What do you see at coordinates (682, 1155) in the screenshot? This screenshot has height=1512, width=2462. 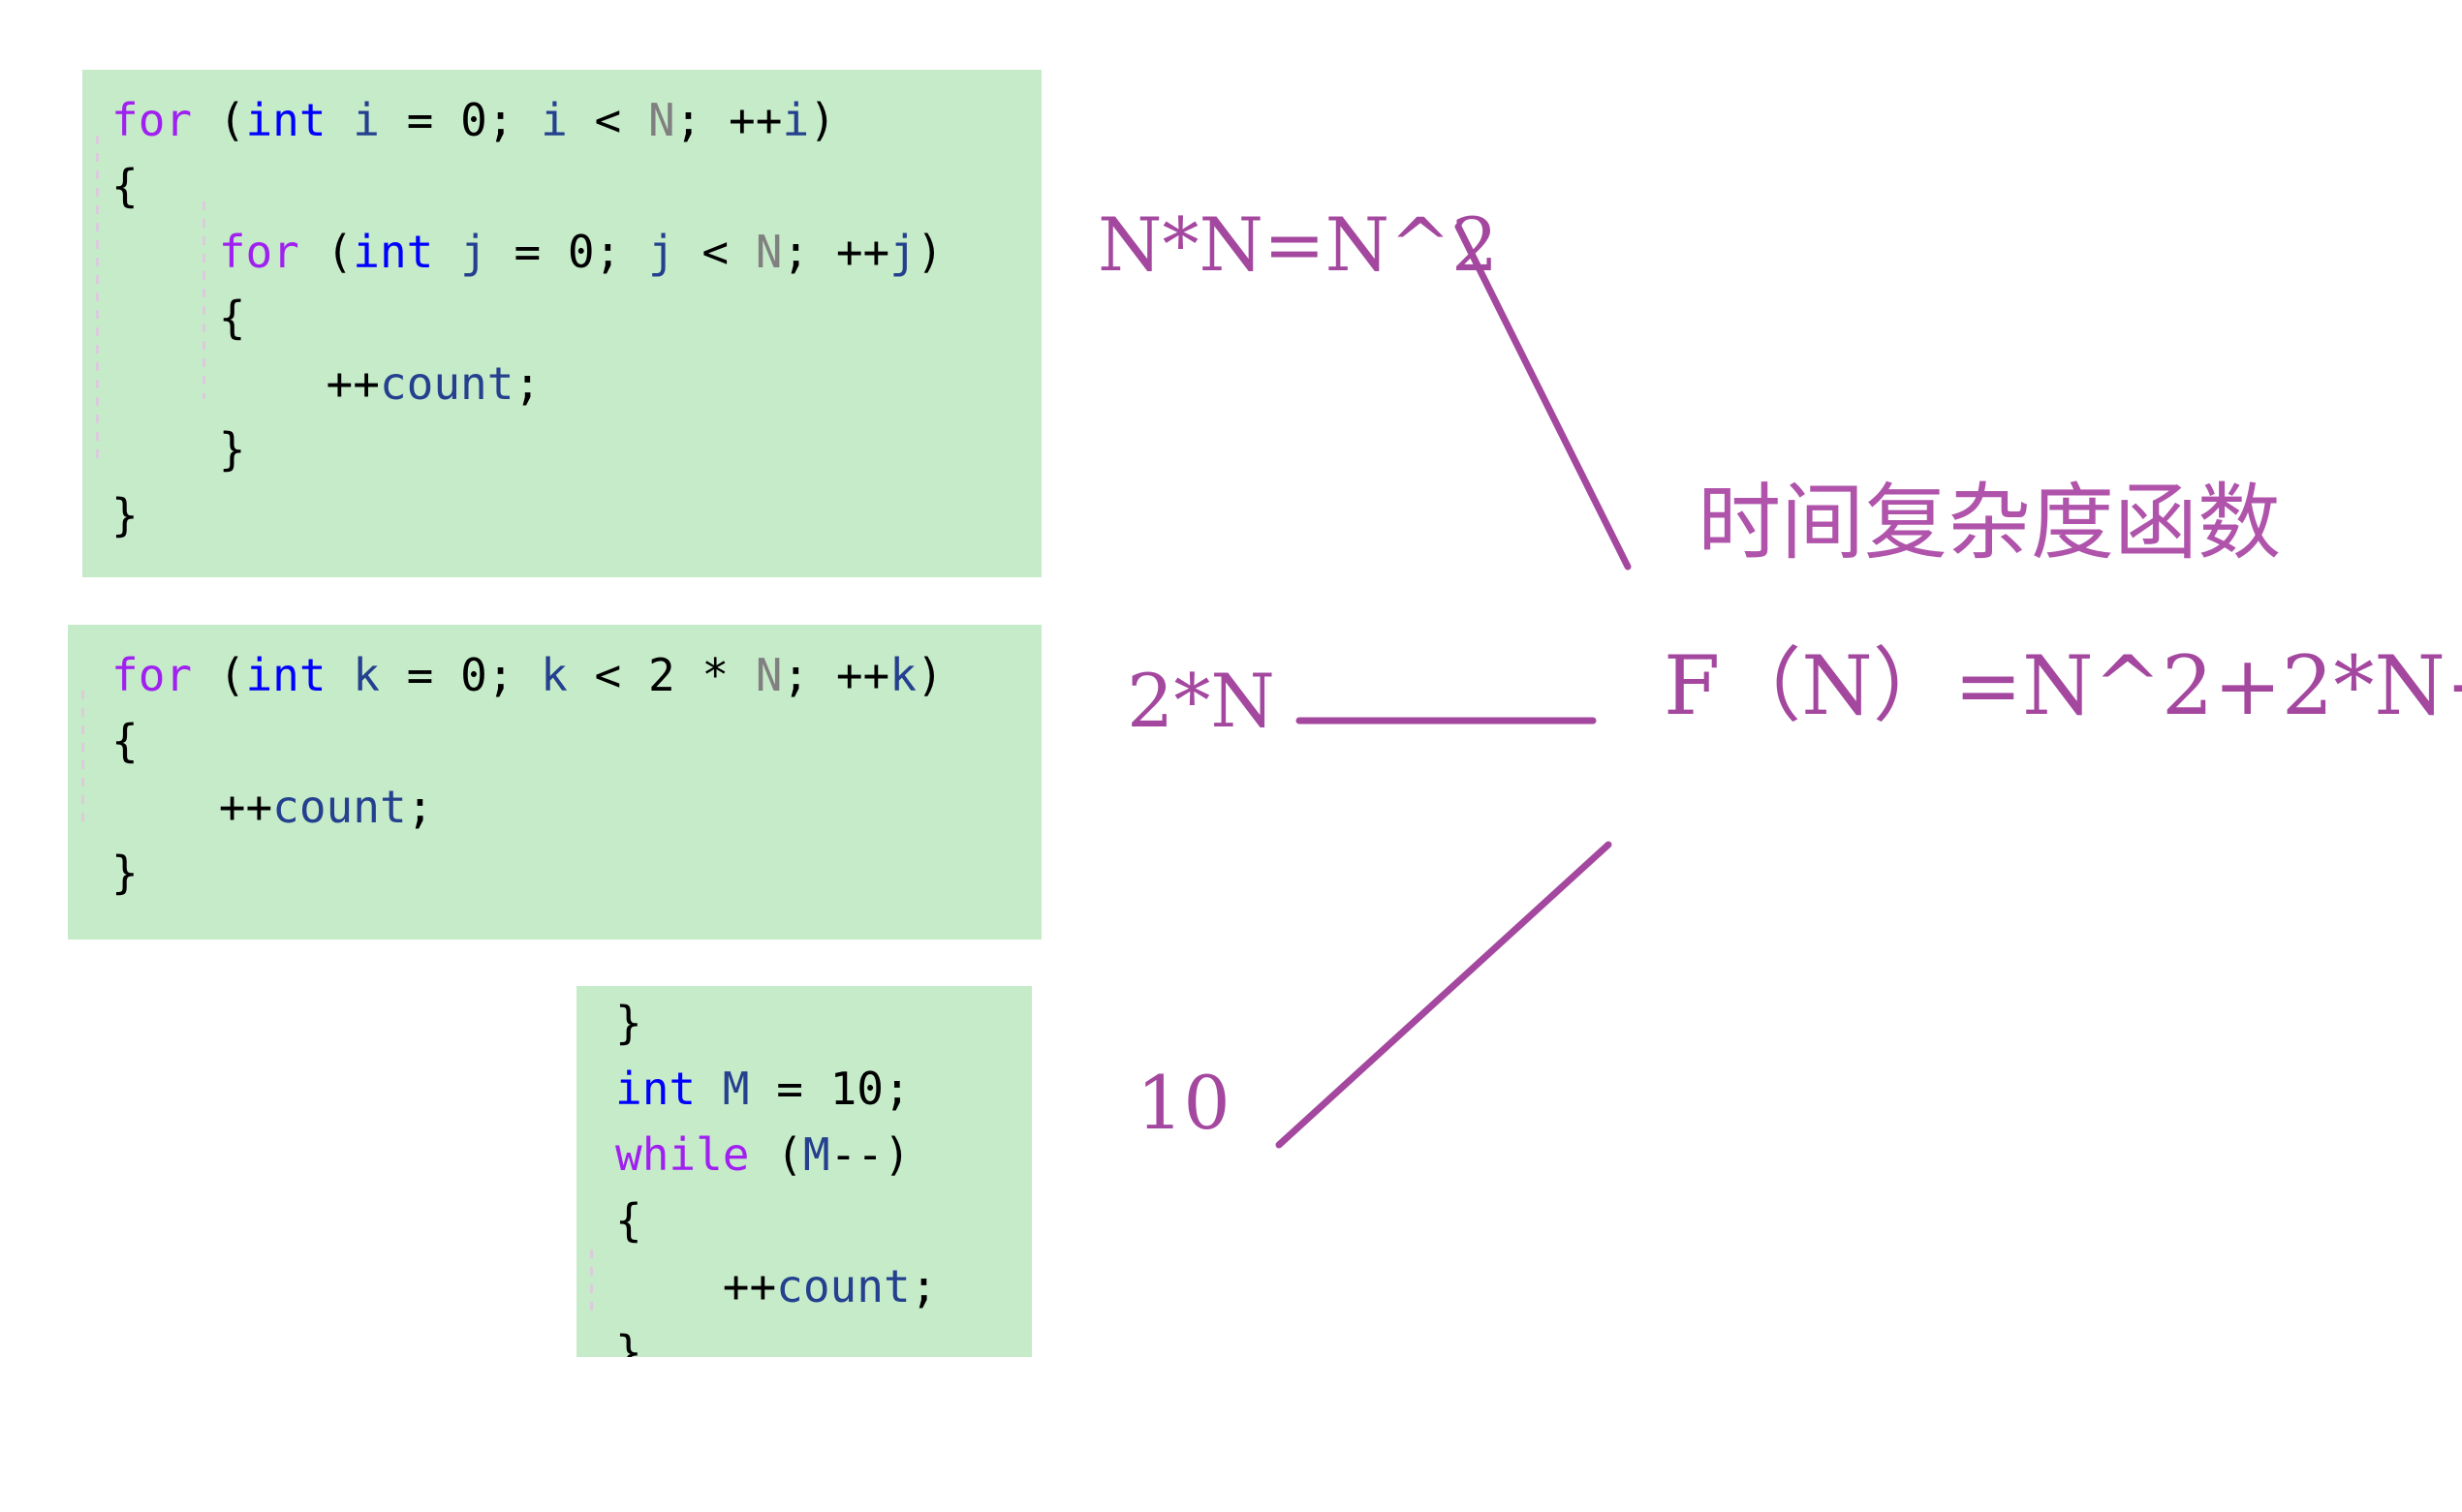 I see `code-token: while` at bounding box center [682, 1155].